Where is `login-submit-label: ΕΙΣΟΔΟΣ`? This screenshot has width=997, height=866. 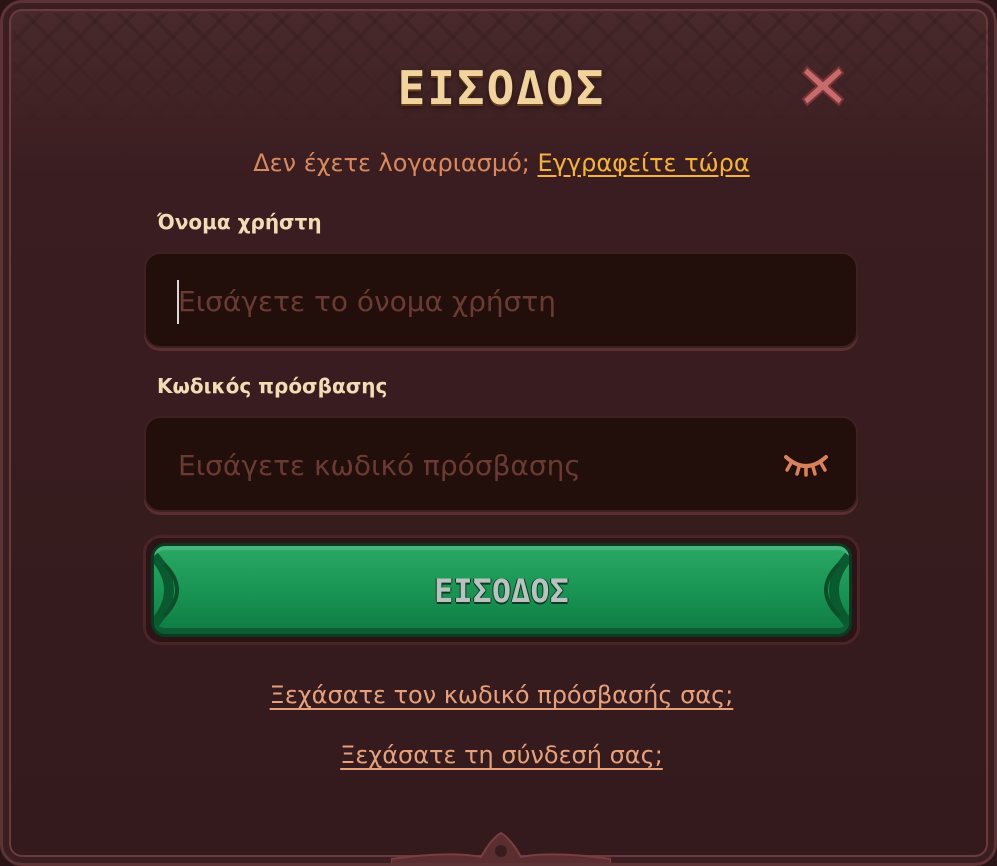 login-submit-label: ΕΙΣΟΔΟΣ is located at coordinates (501, 591).